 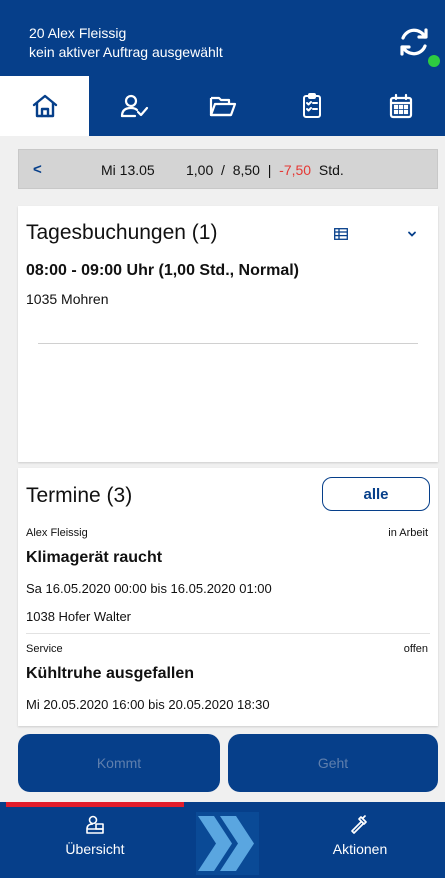 What do you see at coordinates (412, 234) in the screenshot?
I see `chevron-down-icon` at bounding box center [412, 234].